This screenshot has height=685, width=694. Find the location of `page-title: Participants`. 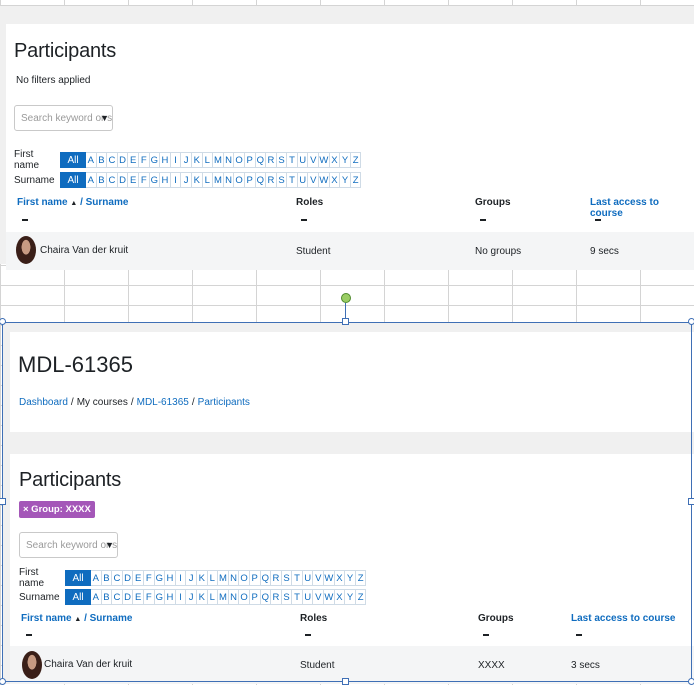

page-title: Participants is located at coordinates (65, 51).